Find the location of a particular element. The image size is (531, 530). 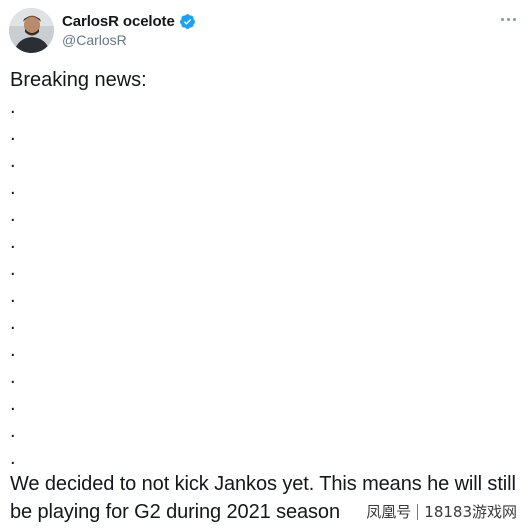

more-options-icon is located at coordinates (508, 19).